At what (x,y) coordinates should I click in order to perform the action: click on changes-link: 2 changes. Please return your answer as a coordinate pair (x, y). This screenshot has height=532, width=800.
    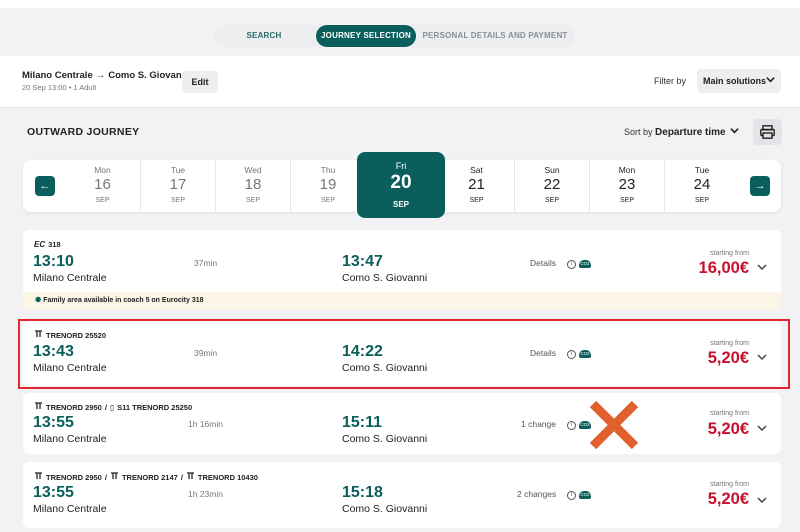
    Looking at the image, I should click on (536, 494).